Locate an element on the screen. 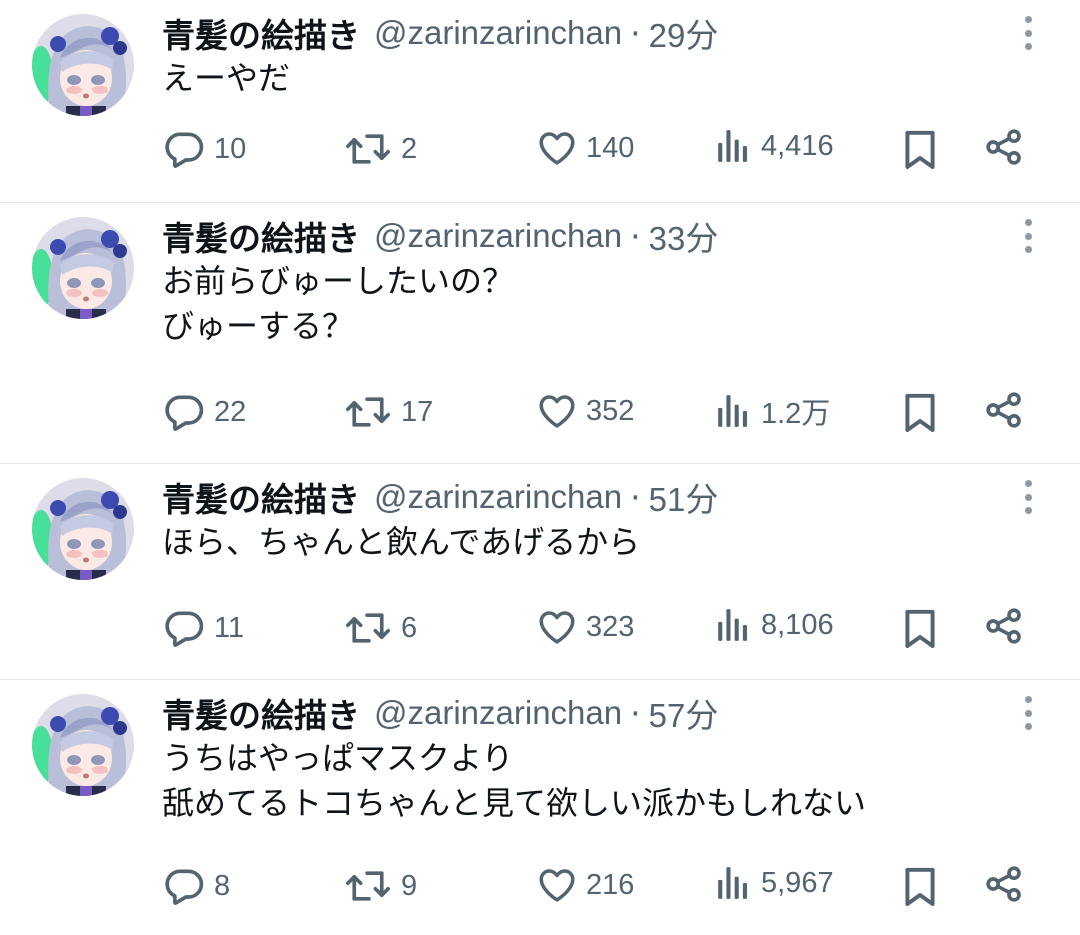 This screenshot has width=1080, height=935. timestamp: 33分 is located at coordinates (684, 236).